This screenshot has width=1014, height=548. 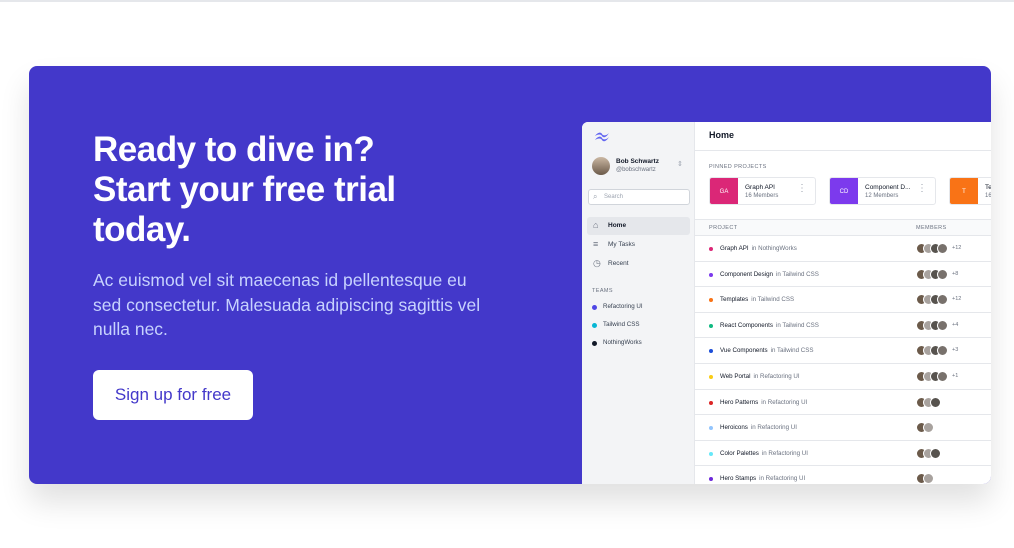 What do you see at coordinates (723, 228) in the screenshot?
I see `column-project: PROJECT` at bounding box center [723, 228].